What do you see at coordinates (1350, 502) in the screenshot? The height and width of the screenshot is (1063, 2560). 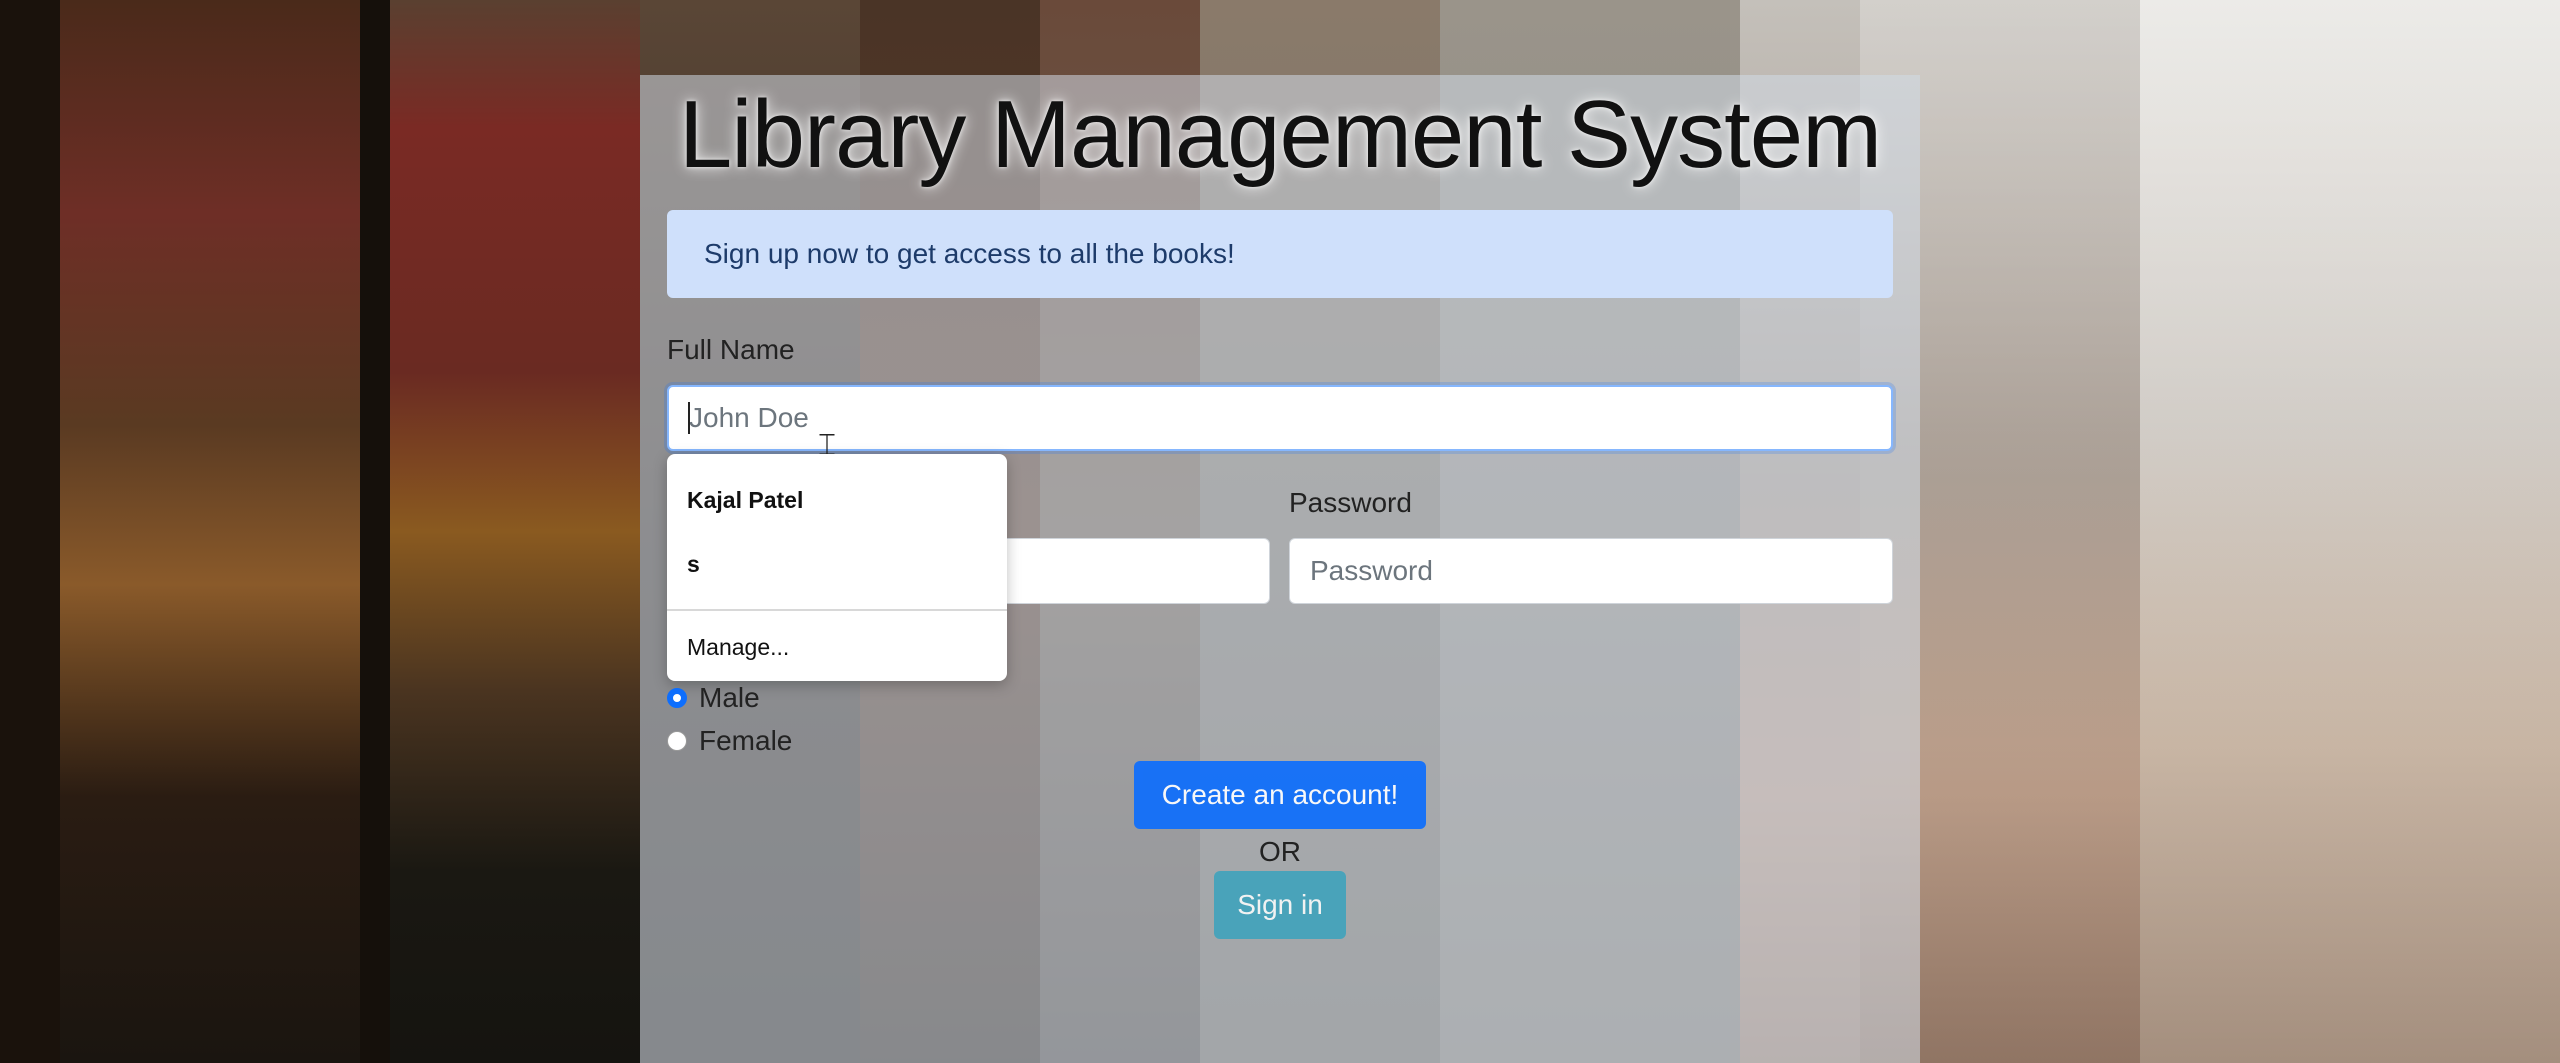 I see `password-label: Password` at bounding box center [1350, 502].